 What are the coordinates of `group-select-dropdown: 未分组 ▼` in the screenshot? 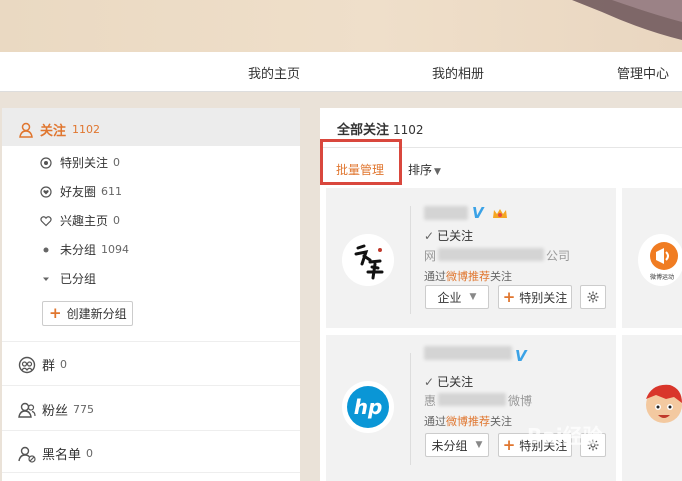 It's located at (457, 445).